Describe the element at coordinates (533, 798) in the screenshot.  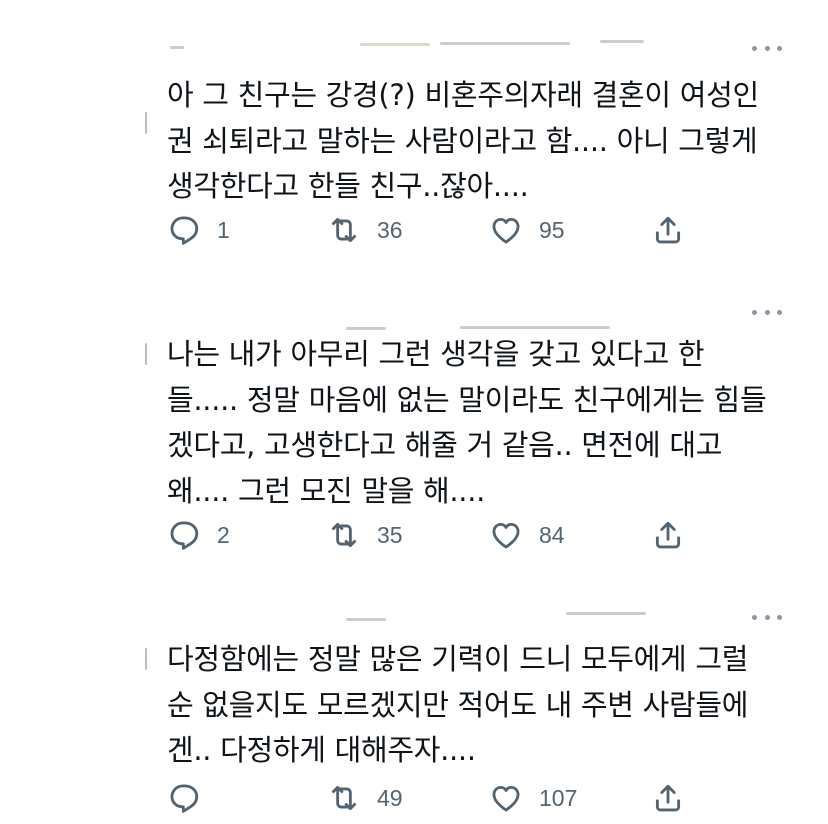
I see `like-button: 107` at that location.